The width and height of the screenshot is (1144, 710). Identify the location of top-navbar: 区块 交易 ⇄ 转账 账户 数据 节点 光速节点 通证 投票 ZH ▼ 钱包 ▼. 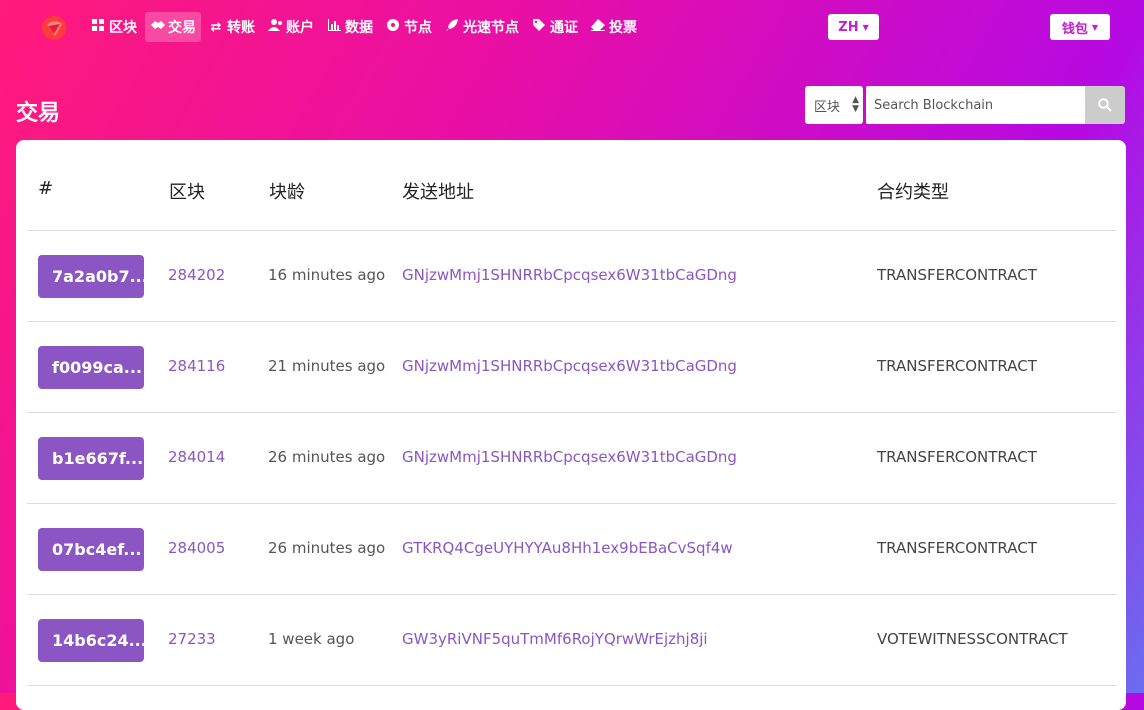
(572, 28).